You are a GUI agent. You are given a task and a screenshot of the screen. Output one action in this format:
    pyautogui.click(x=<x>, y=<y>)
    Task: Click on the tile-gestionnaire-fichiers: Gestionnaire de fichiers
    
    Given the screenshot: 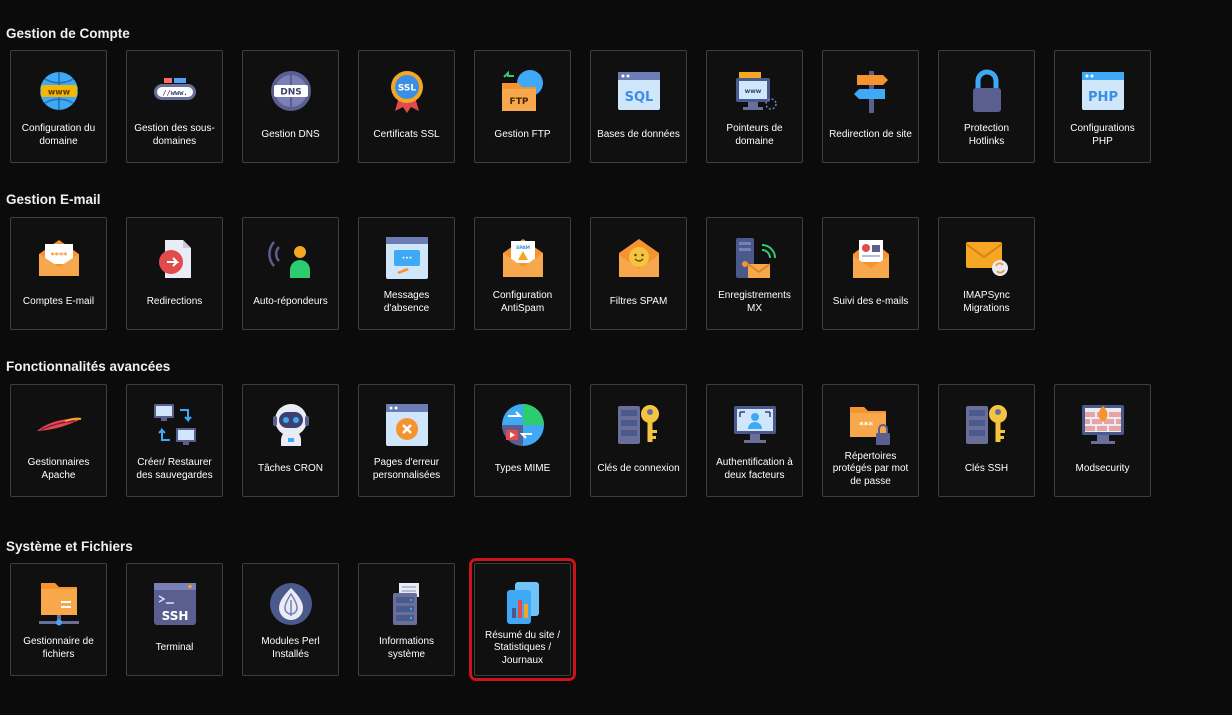 What is the action you would take?
    pyautogui.click(x=58, y=619)
    